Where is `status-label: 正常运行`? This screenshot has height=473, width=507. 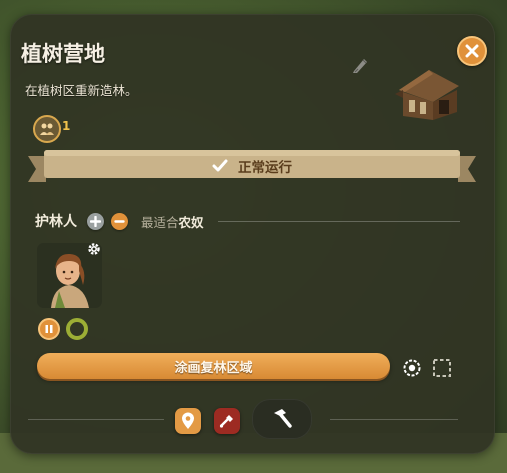 status-label: 正常运行 is located at coordinates (265, 168).